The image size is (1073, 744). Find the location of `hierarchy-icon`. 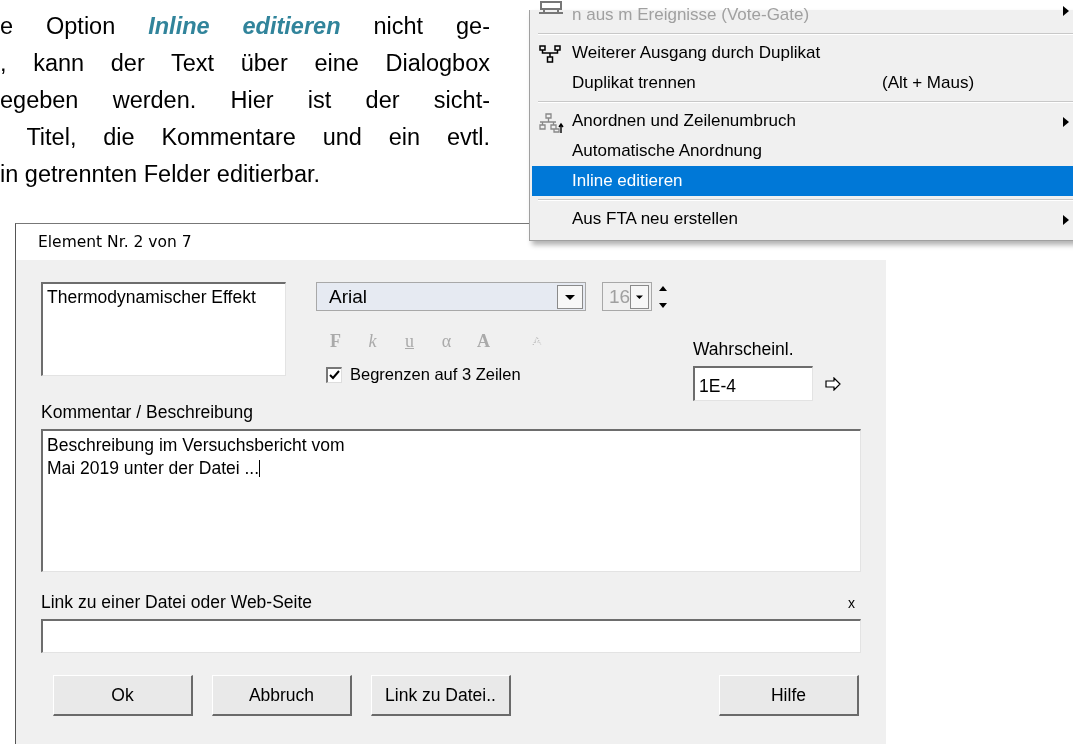

hierarchy-icon is located at coordinates (551, 124).